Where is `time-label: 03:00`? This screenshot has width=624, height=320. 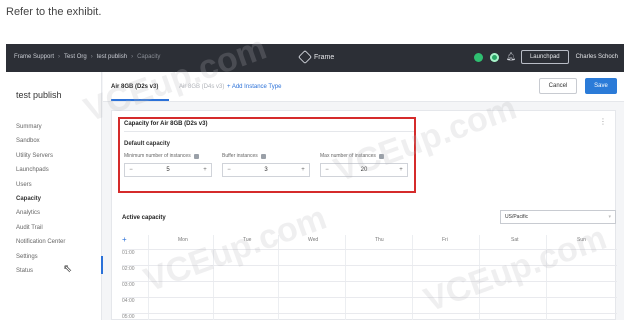
time-label: 03:00 is located at coordinates (128, 285).